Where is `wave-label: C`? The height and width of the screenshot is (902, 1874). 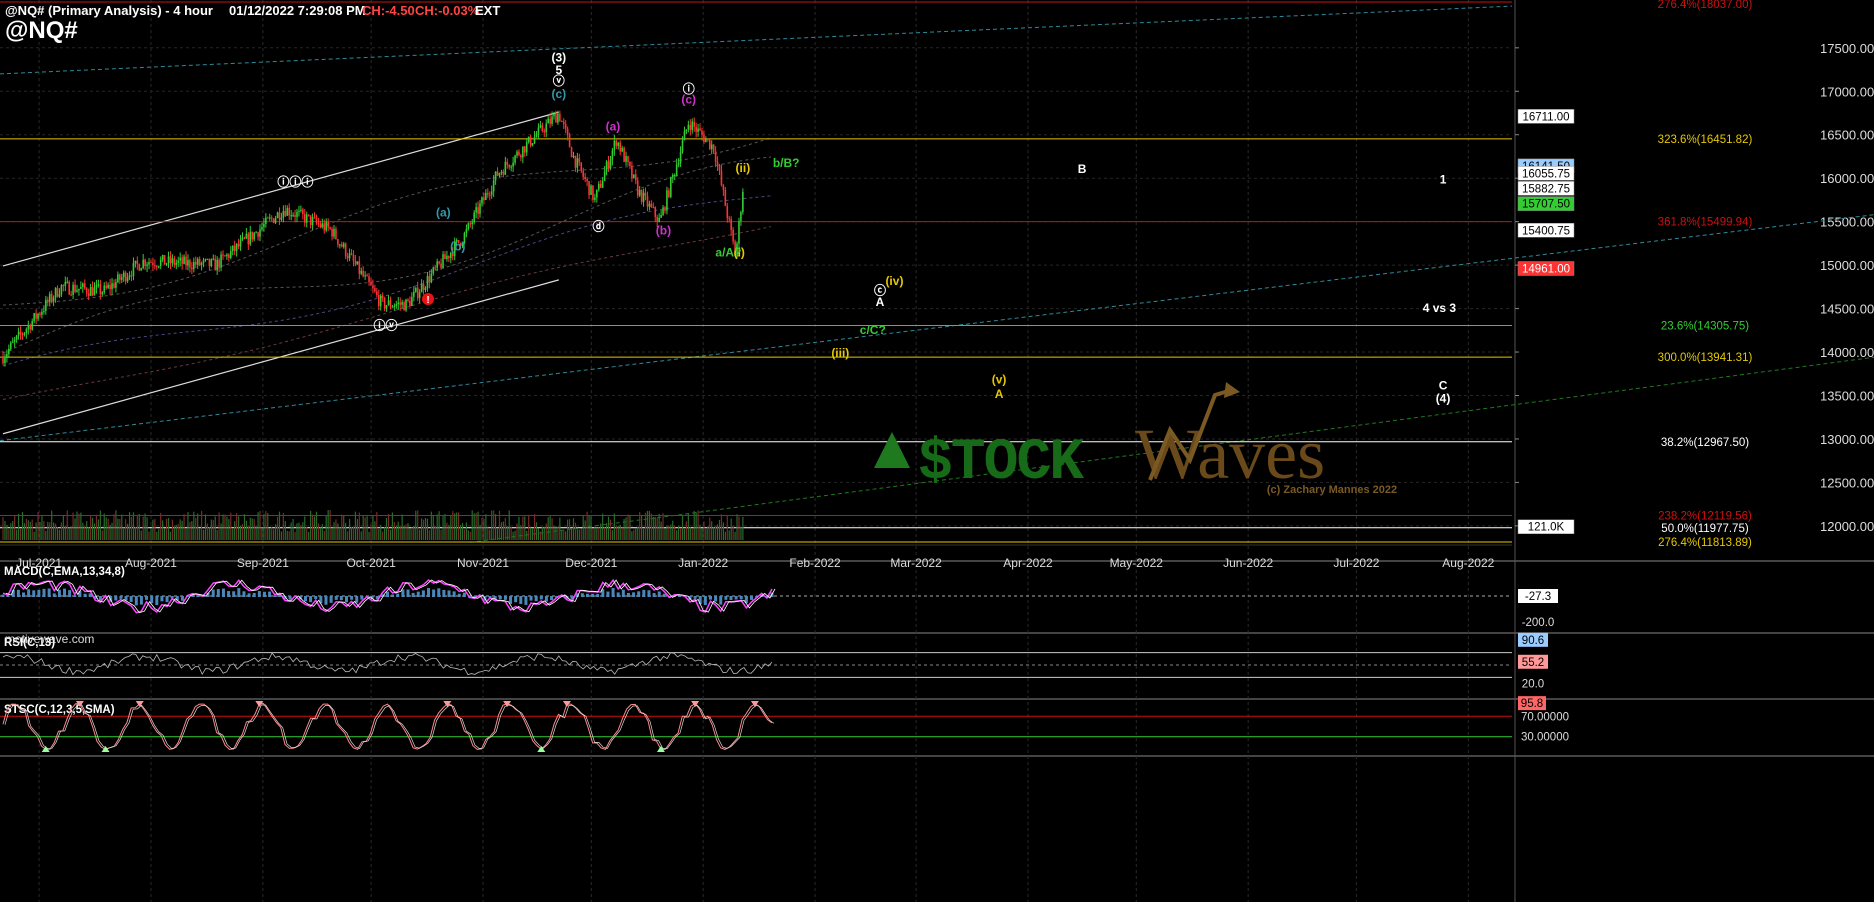 wave-label: C is located at coordinates (1443, 385).